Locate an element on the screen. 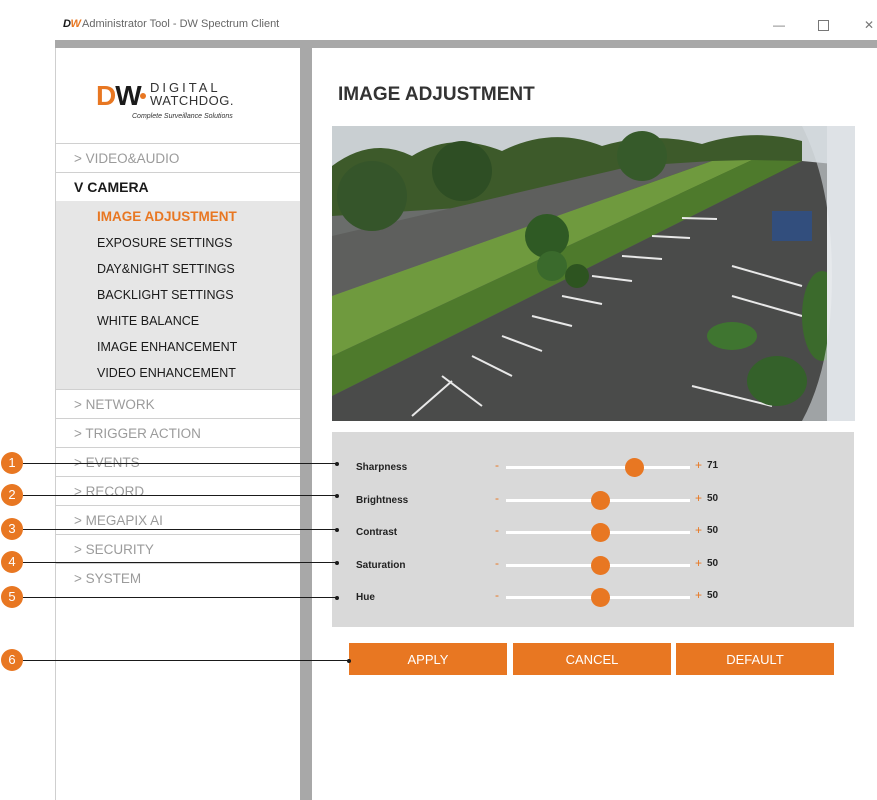 This screenshot has width=877, height=800. close-button: ✕ is located at coordinates (863, 25).